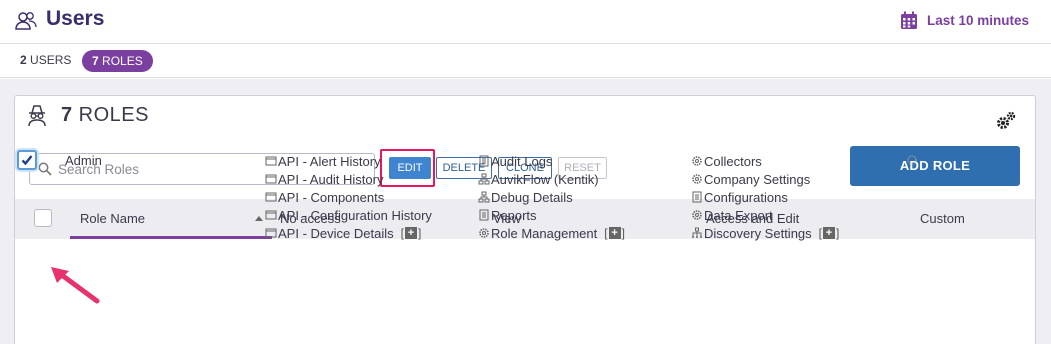 This screenshot has width=1051, height=344. I want to click on permission-label: Data Export, so click(738, 215).